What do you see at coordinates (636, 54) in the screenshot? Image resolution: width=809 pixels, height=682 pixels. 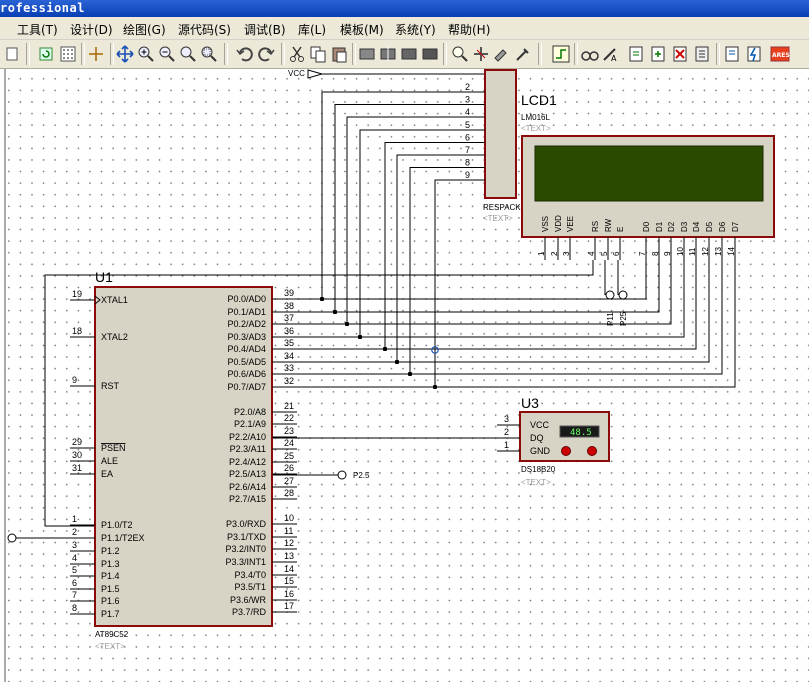 I see `new-sheet-2-icon` at bounding box center [636, 54].